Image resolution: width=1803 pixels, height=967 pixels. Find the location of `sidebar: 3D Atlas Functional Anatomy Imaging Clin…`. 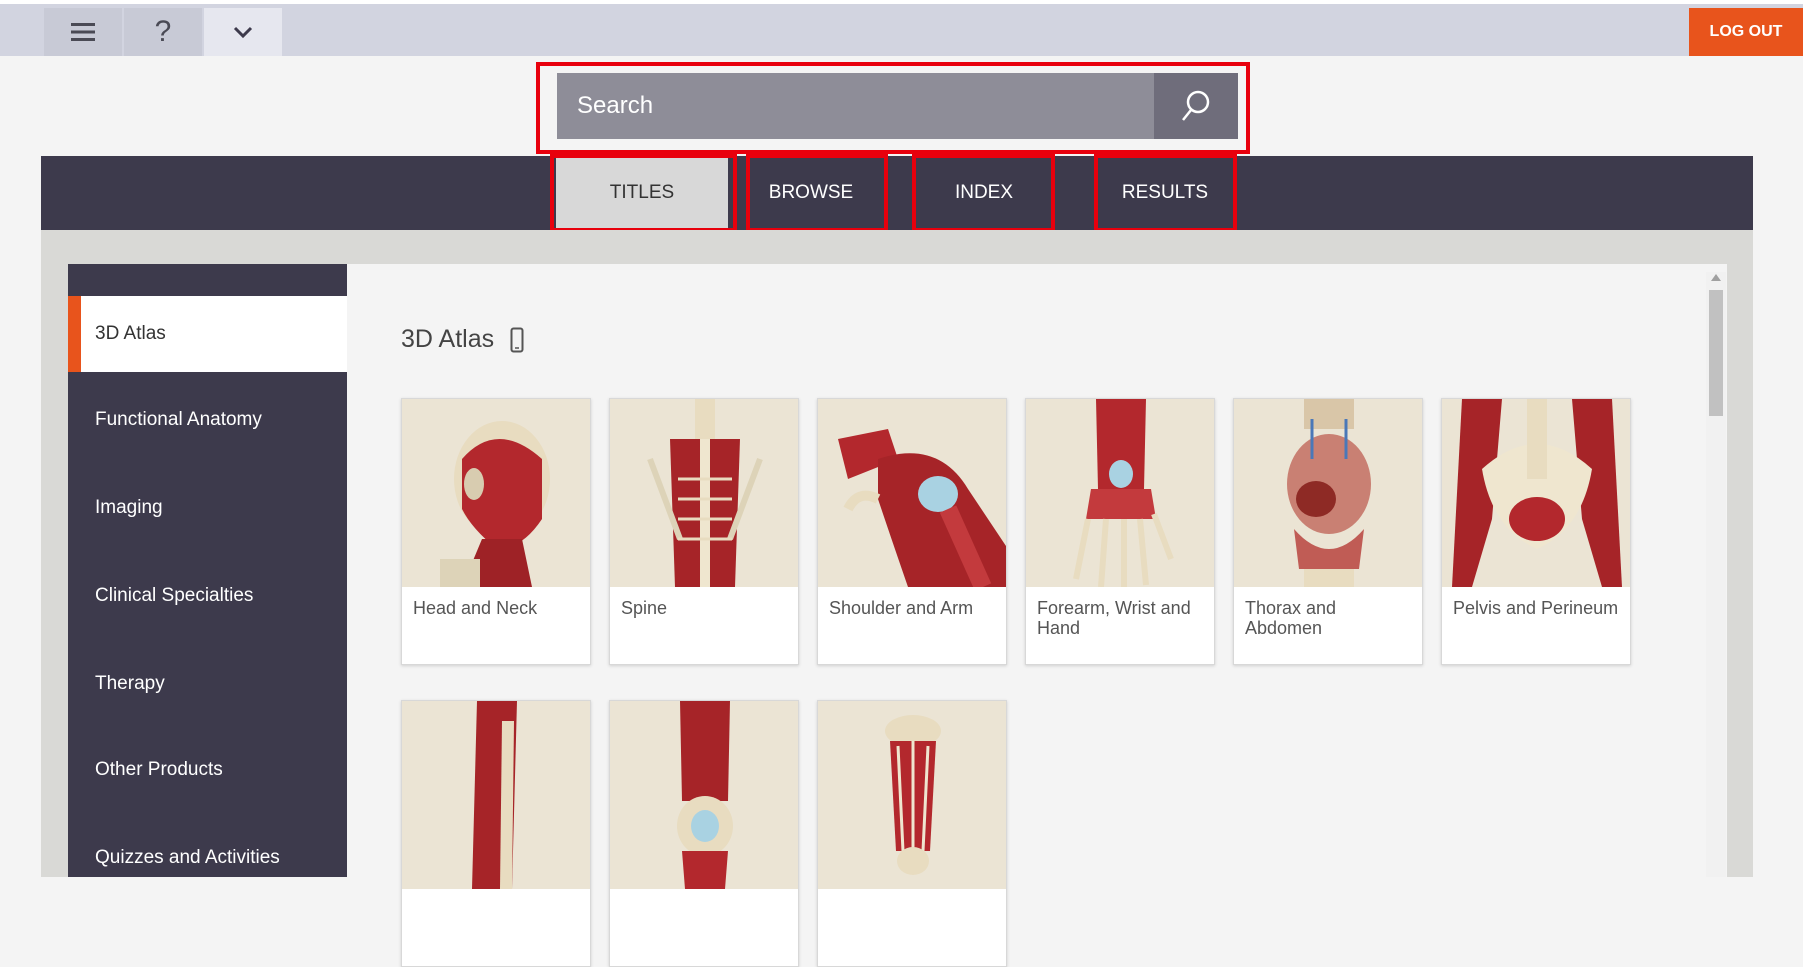

sidebar: 3D Atlas Functional Anatomy Imaging Clin… is located at coordinates (207, 570).